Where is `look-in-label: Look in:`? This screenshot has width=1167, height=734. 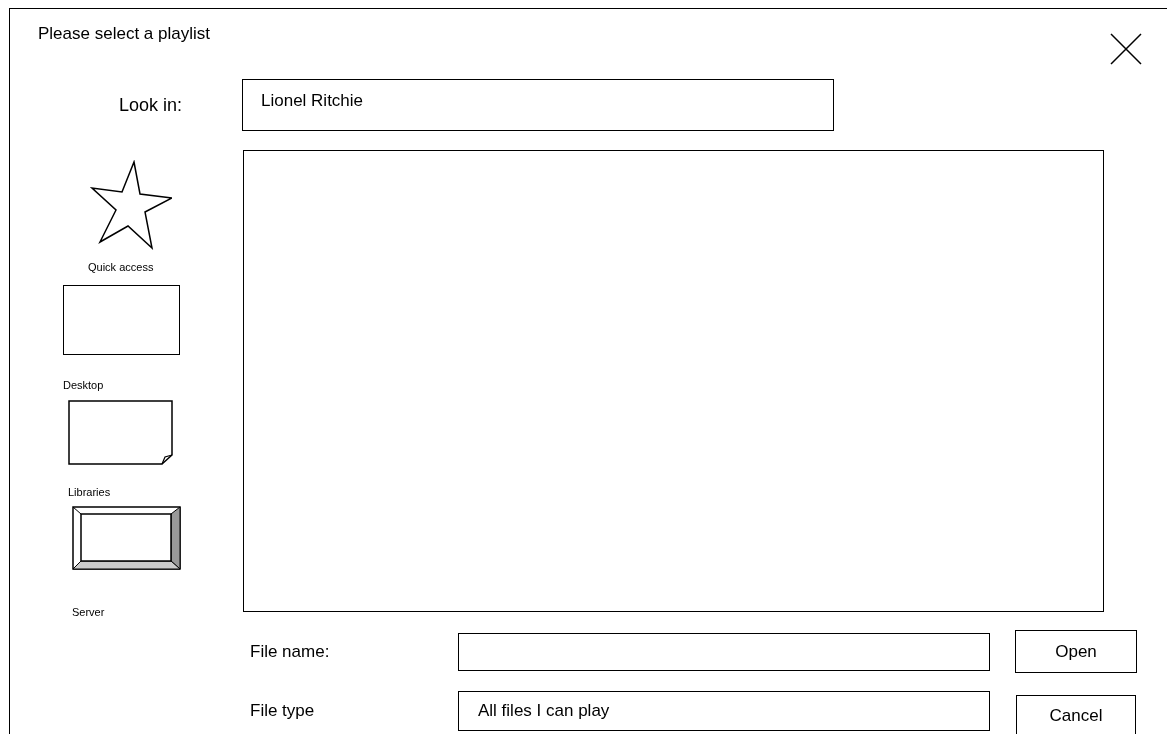
look-in-label: Look in: is located at coordinates (149, 105).